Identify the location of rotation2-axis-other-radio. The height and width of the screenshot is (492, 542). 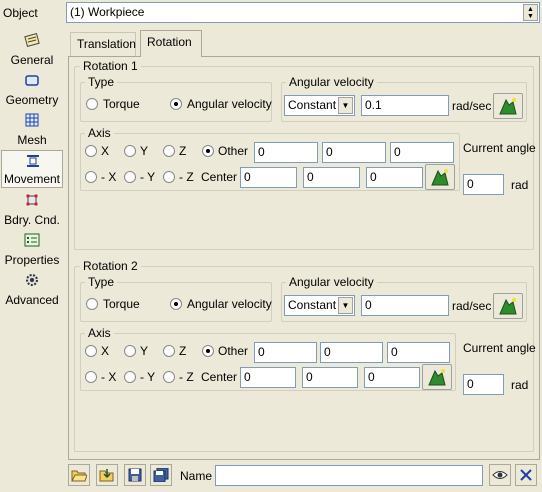
(208, 351).